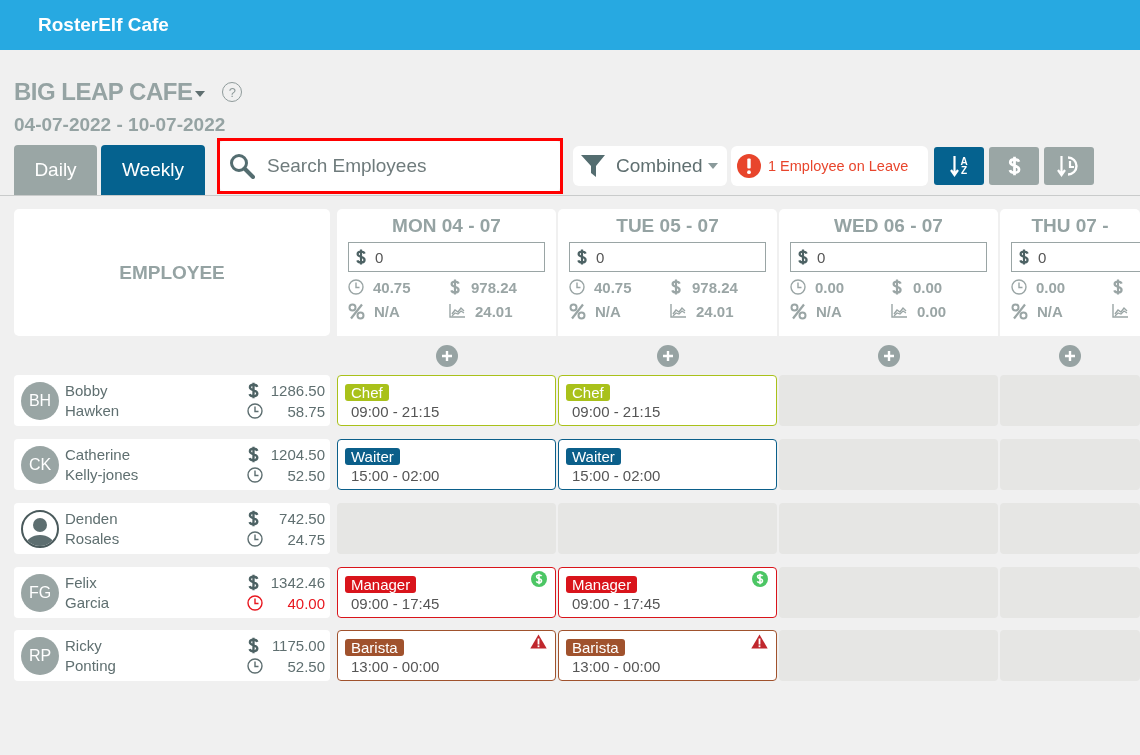 The width and height of the screenshot is (1140, 755). I want to click on cost-value: 1342.46, so click(297, 582).